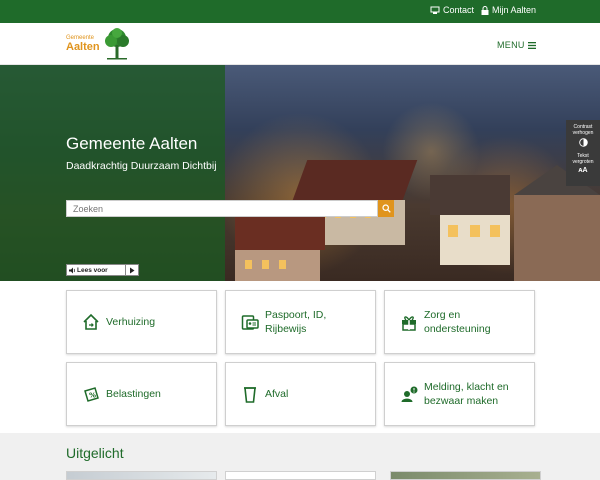  I want to click on speaker-icon, so click(72, 270).